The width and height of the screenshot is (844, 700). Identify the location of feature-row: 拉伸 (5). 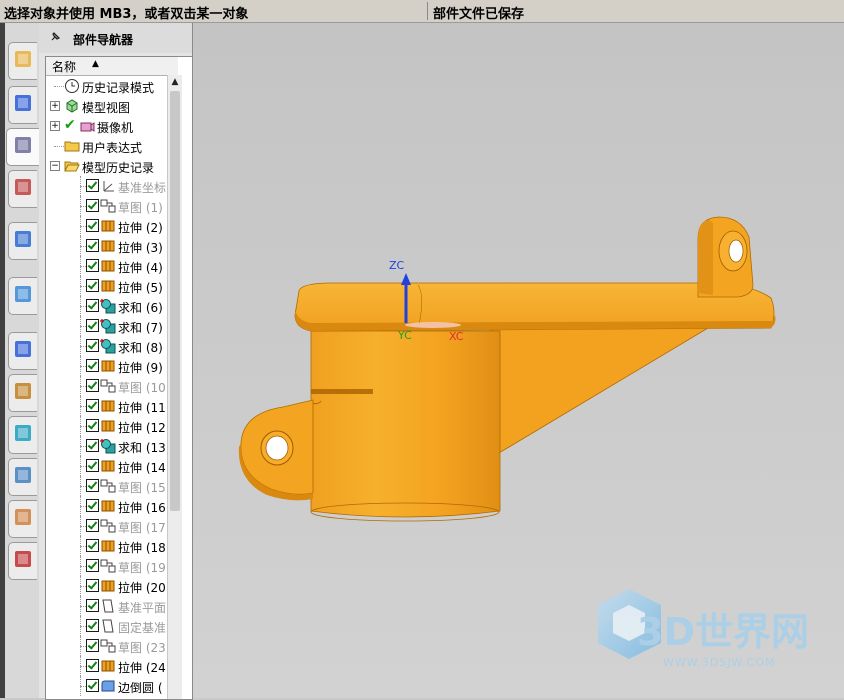
(106, 286).